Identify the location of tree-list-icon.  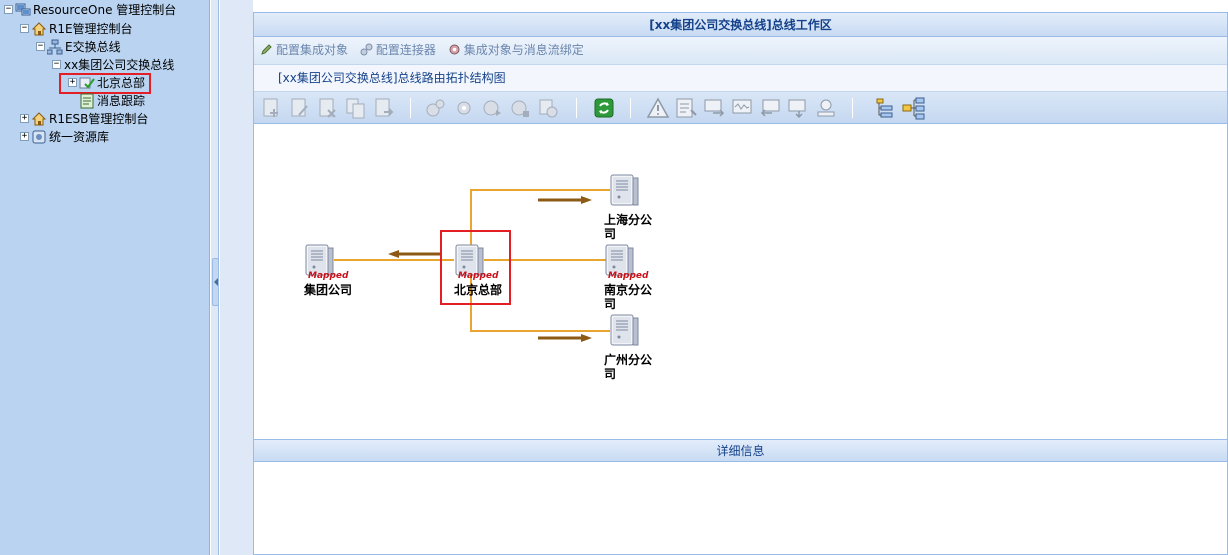
(884, 108).